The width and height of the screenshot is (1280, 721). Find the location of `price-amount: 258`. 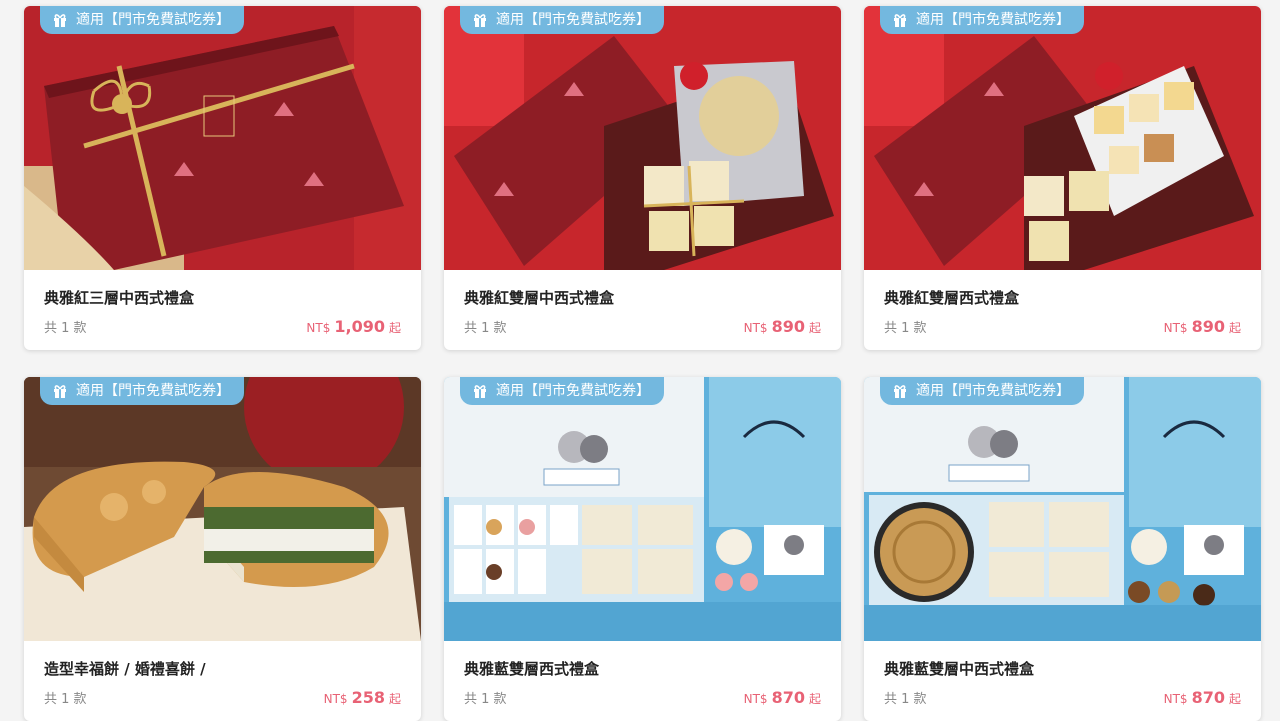

price-amount: 258 is located at coordinates (368, 697).